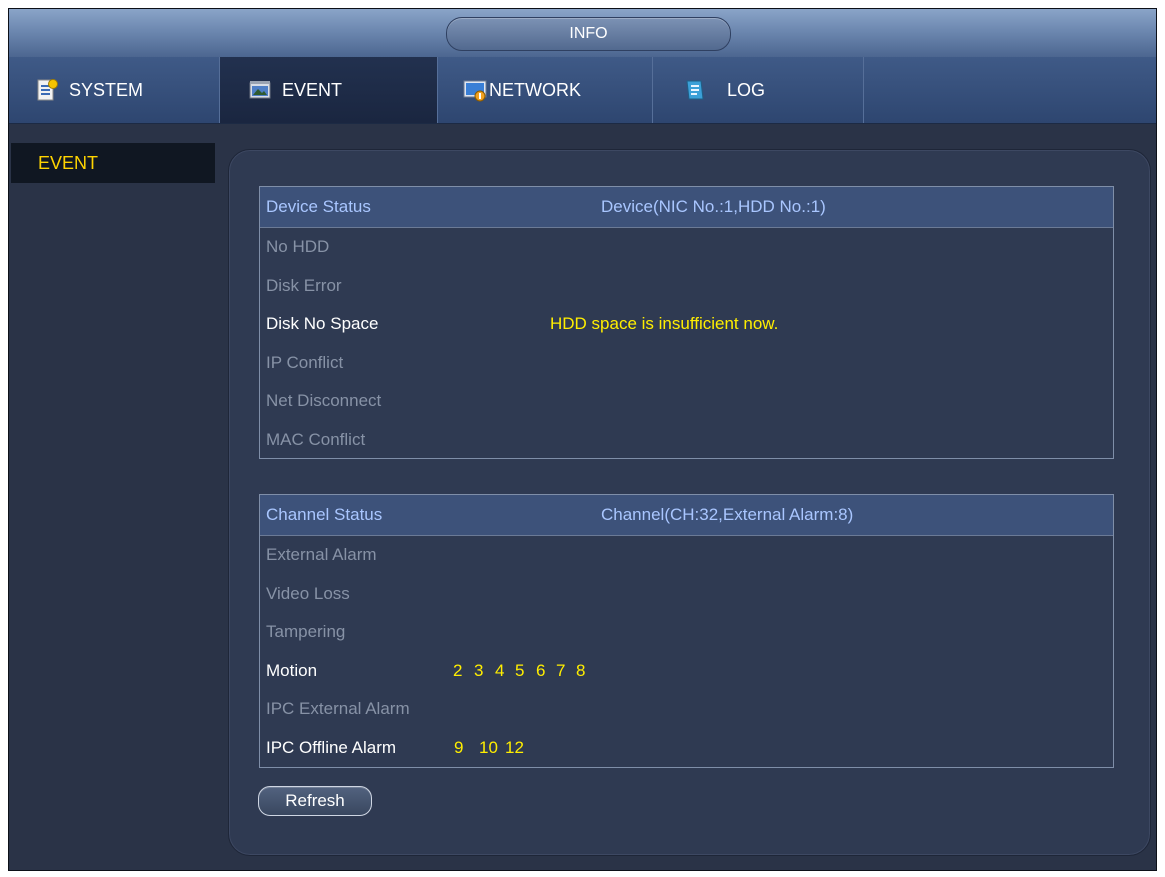 The image size is (1165, 877). Describe the element at coordinates (686, 363) in the screenshot. I see `device-row-ip-conflict: IP Conflict` at that location.